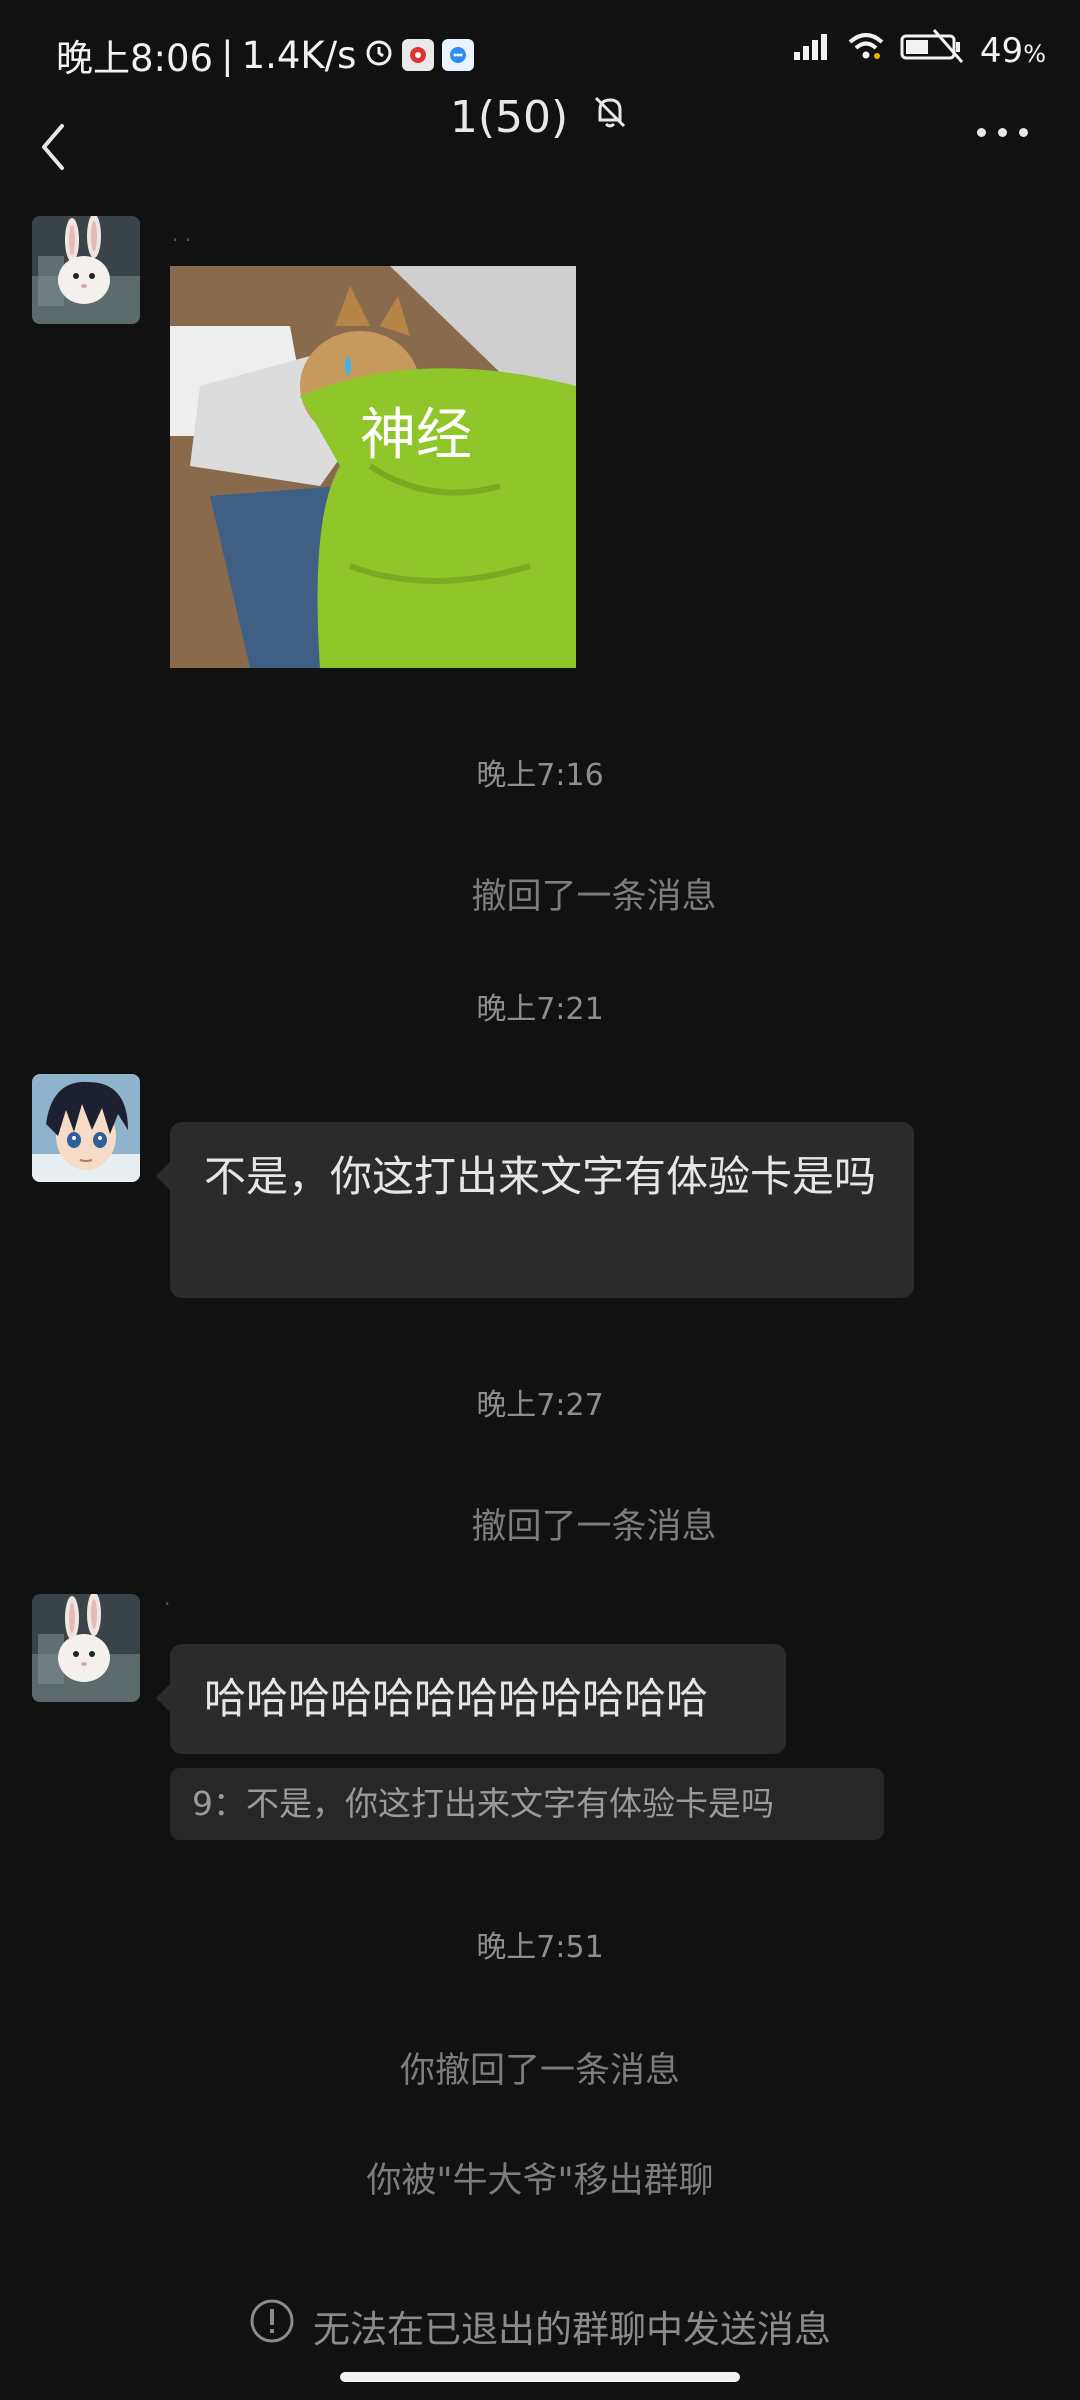 This screenshot has width=1080, height=2400. What do you see at coordinates (866, 50) in the screenshot?
I see `wifi-icon` at bounding box center [866, 50].